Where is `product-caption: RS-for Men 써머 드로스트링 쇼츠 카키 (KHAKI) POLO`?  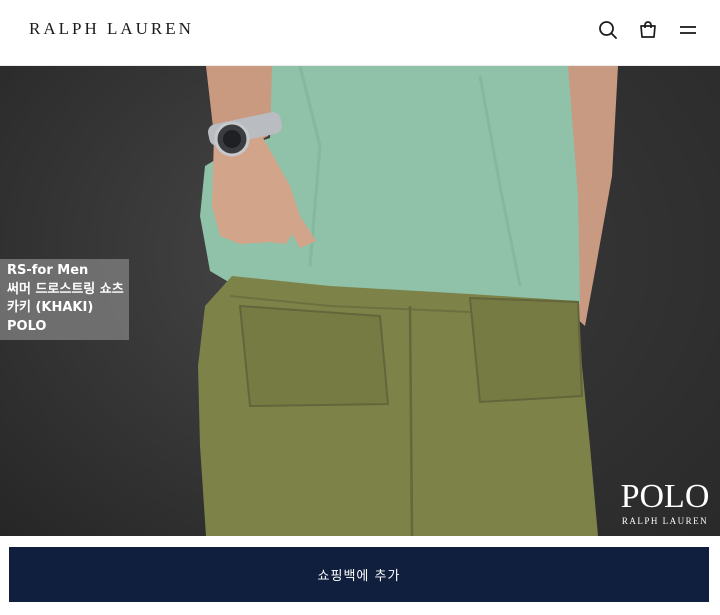 product-caption: RS-for Men 써머 드로스트링 쇼츠 카키 (KHAKI) POLO is located at coordinates (64, 299).